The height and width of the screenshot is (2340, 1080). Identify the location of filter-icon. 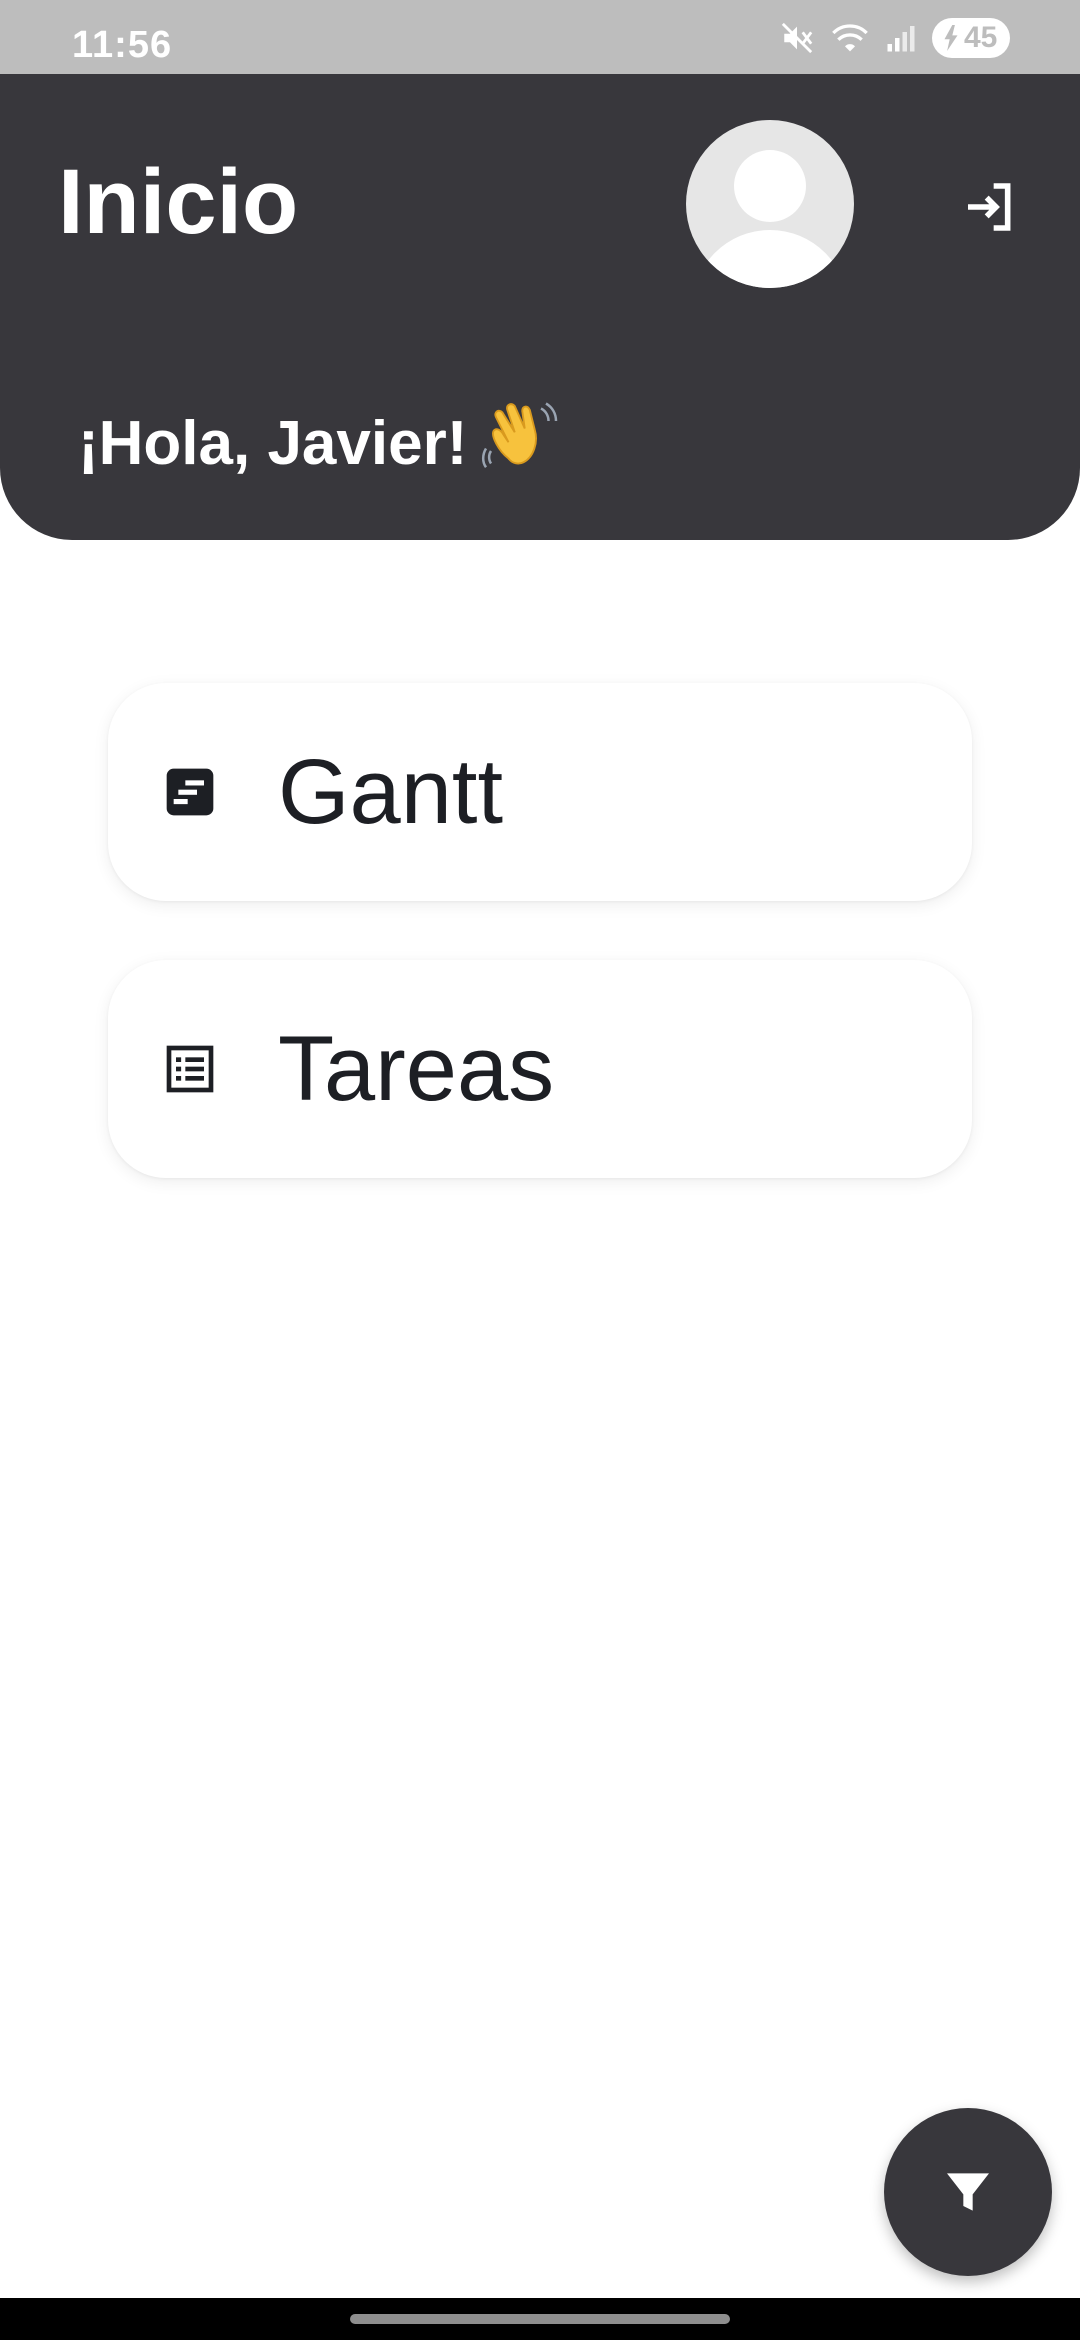
(968, 2192).